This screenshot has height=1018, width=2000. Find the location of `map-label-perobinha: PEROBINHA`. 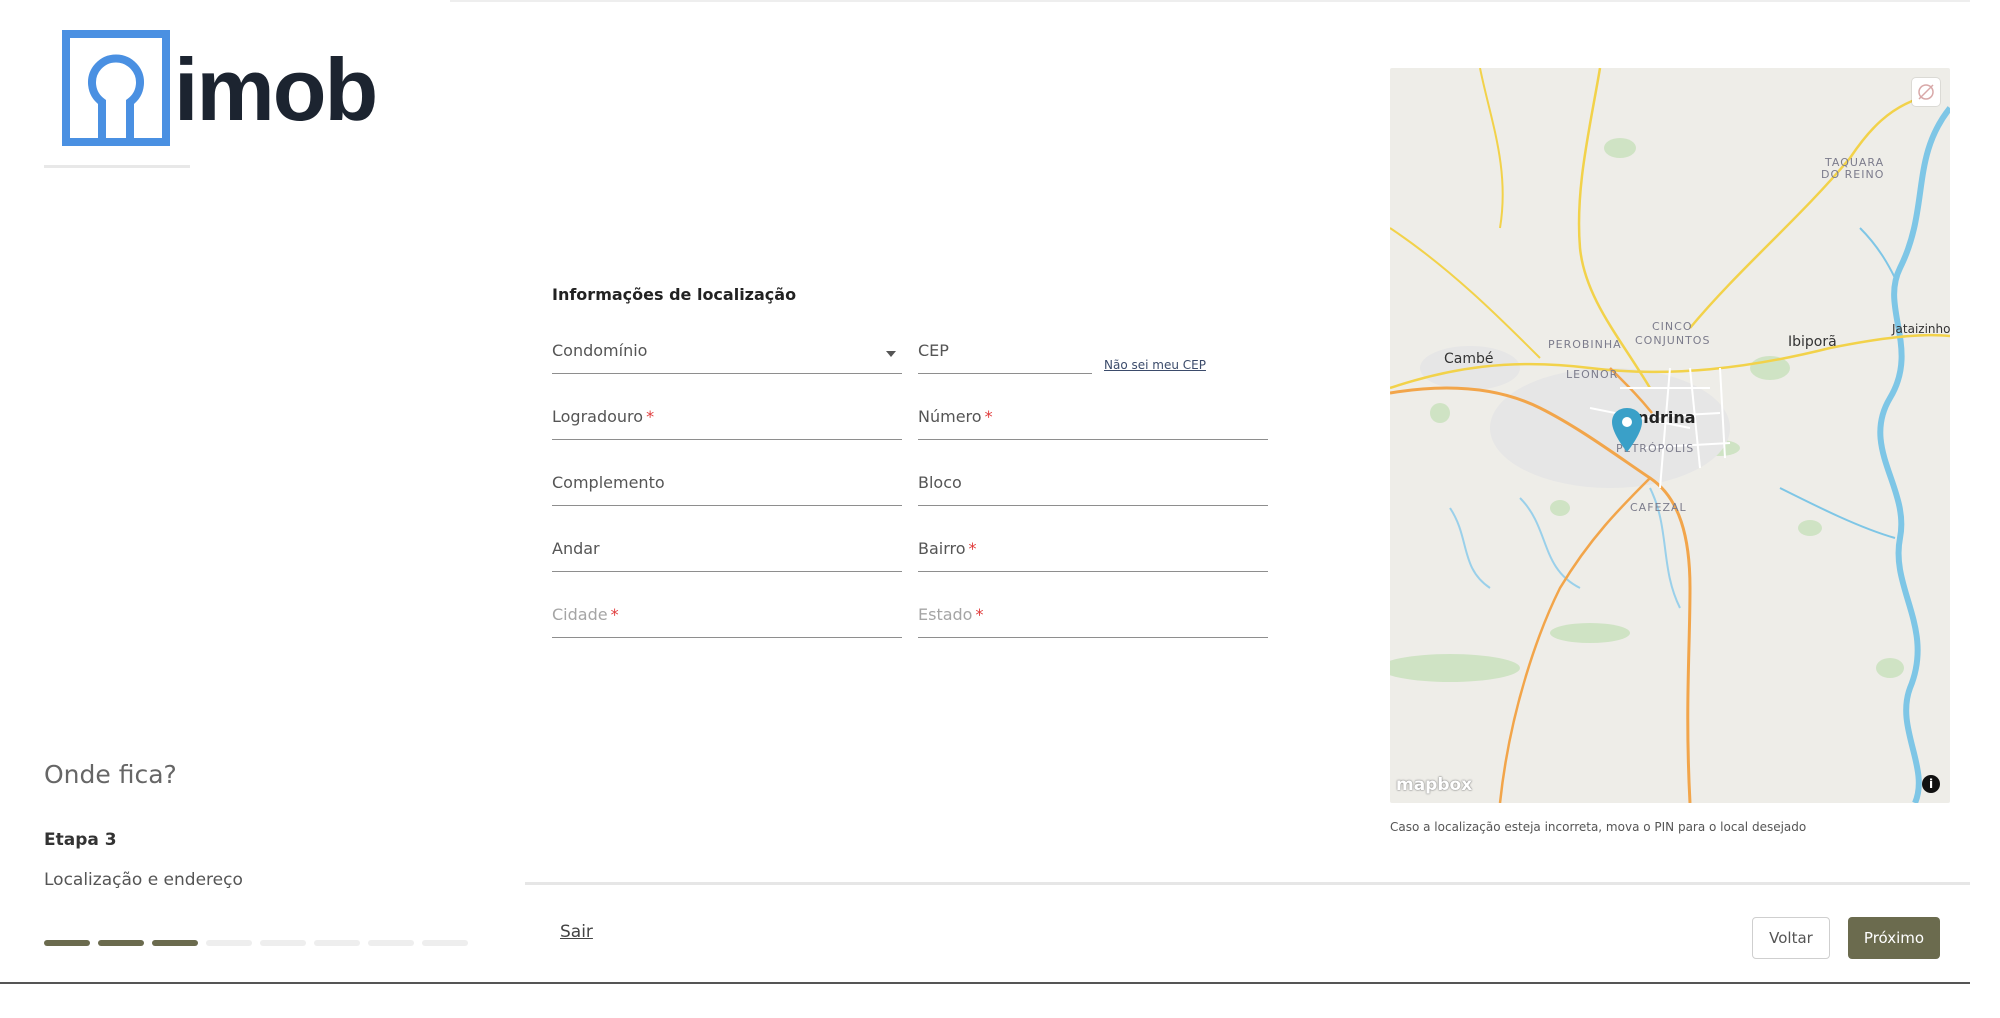

map-label-perobinha: PEROBINHA is located at coordinates (1585, 344).